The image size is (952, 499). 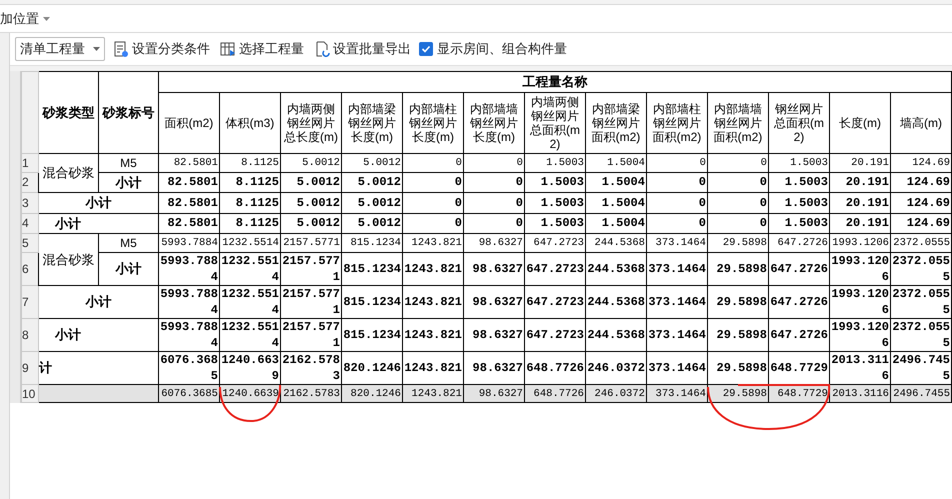 What do you see at coordinates (493, 49) in the screenshot?
I see `show-rooms-checkbox: 显示房间、组合构件量` at bounding box center [493, 49].